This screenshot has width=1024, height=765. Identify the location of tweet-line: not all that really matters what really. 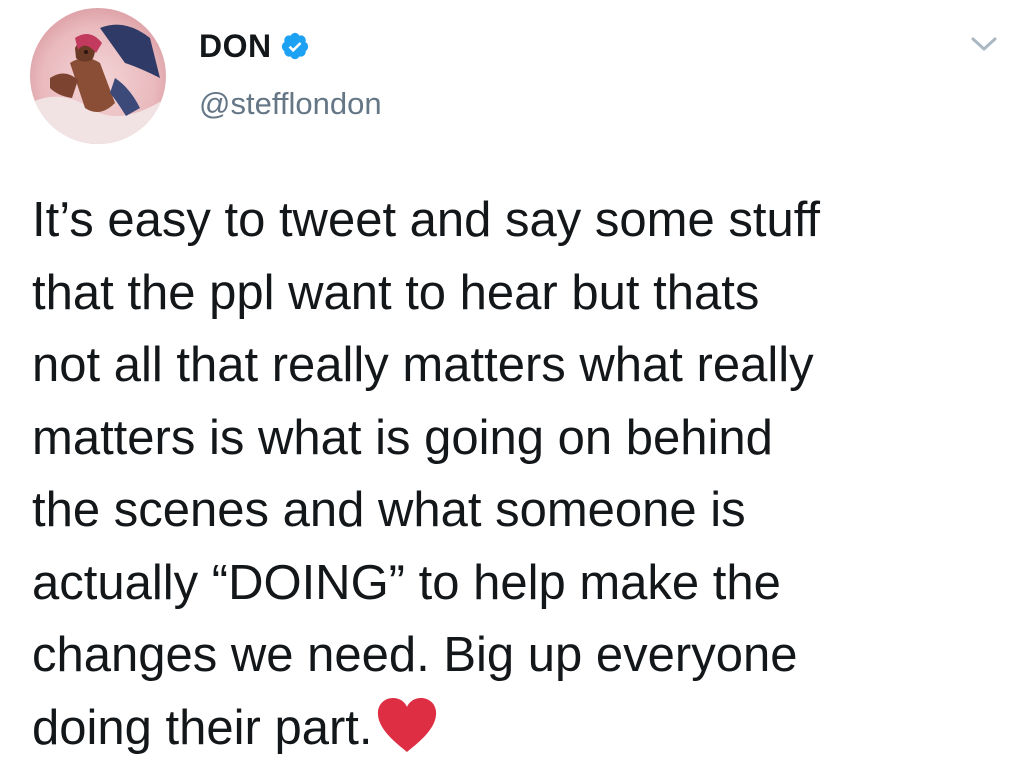
(423, 365).